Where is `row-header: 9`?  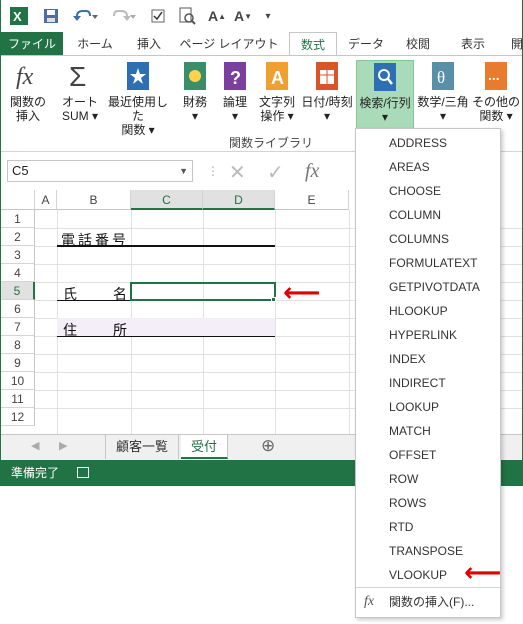 row-header: 9 is located at coordinates (18, 363).